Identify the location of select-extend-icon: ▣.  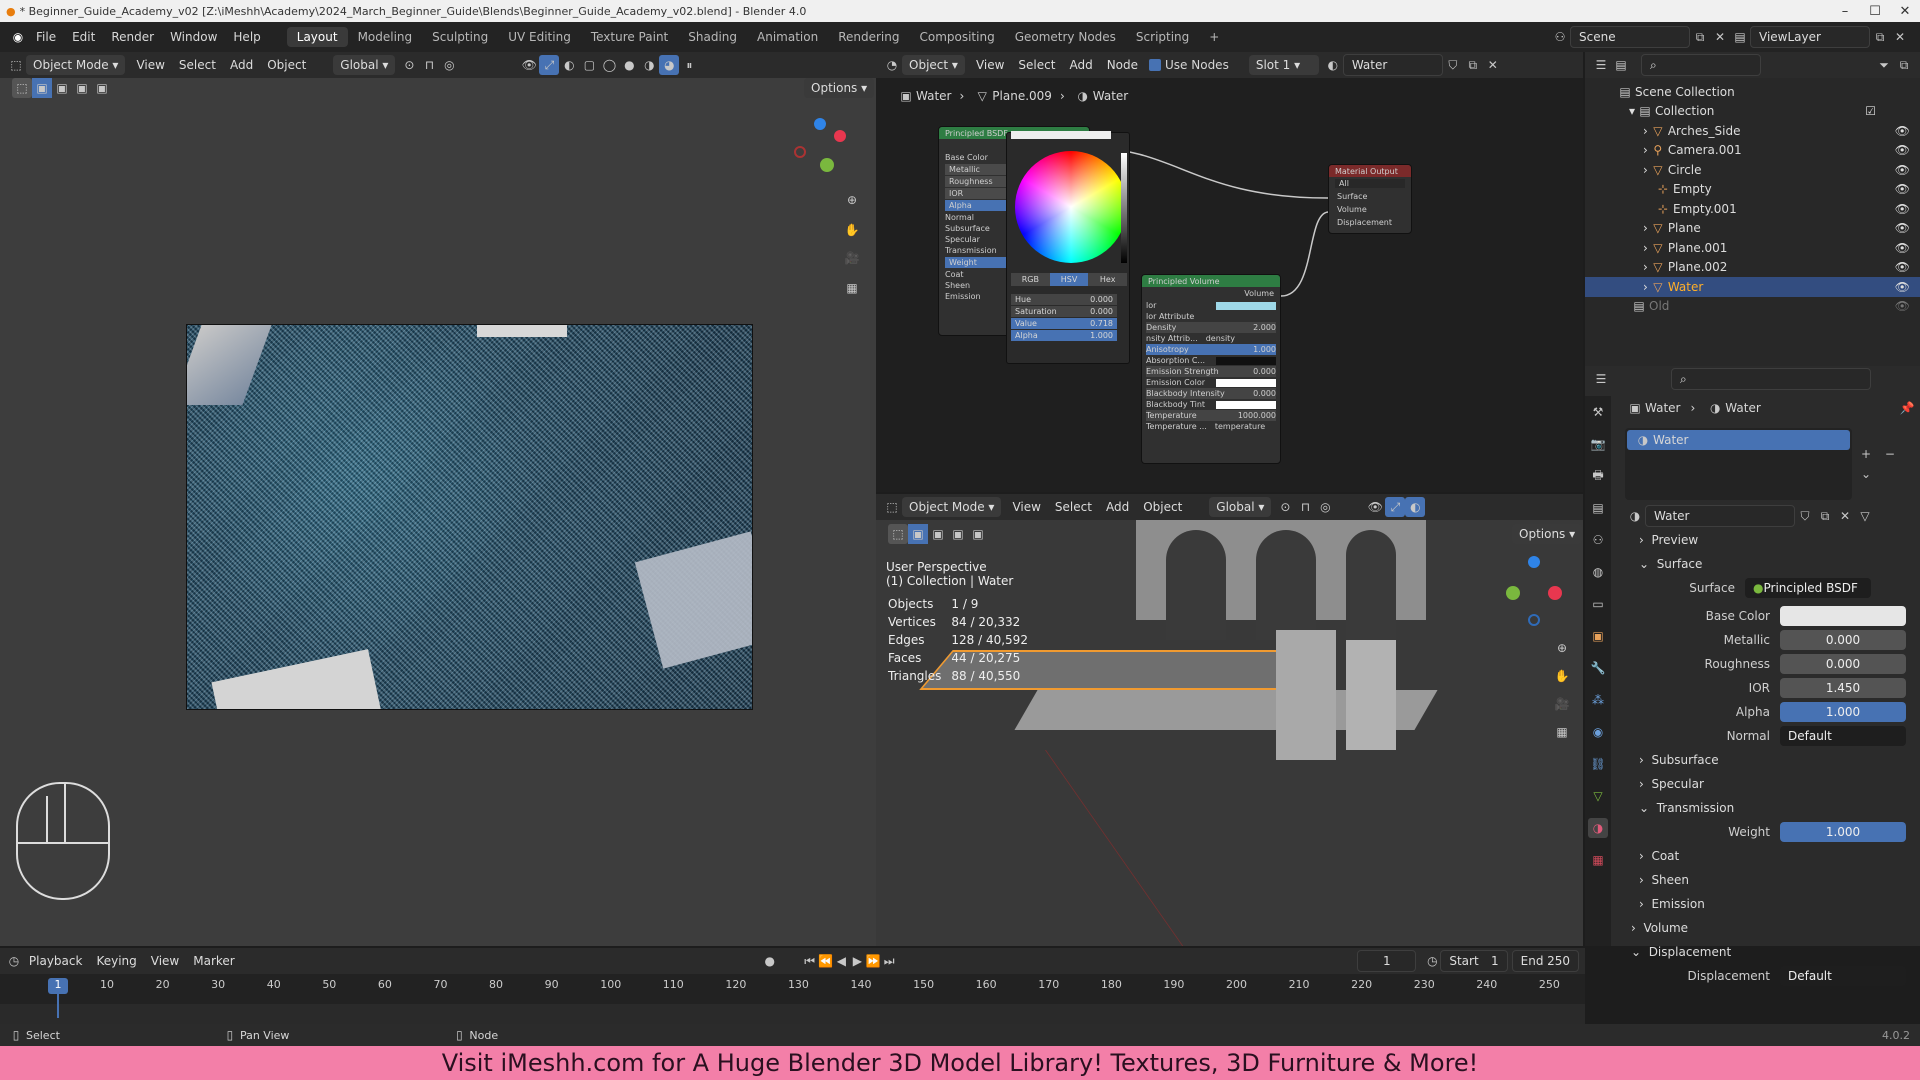
(62, 88).